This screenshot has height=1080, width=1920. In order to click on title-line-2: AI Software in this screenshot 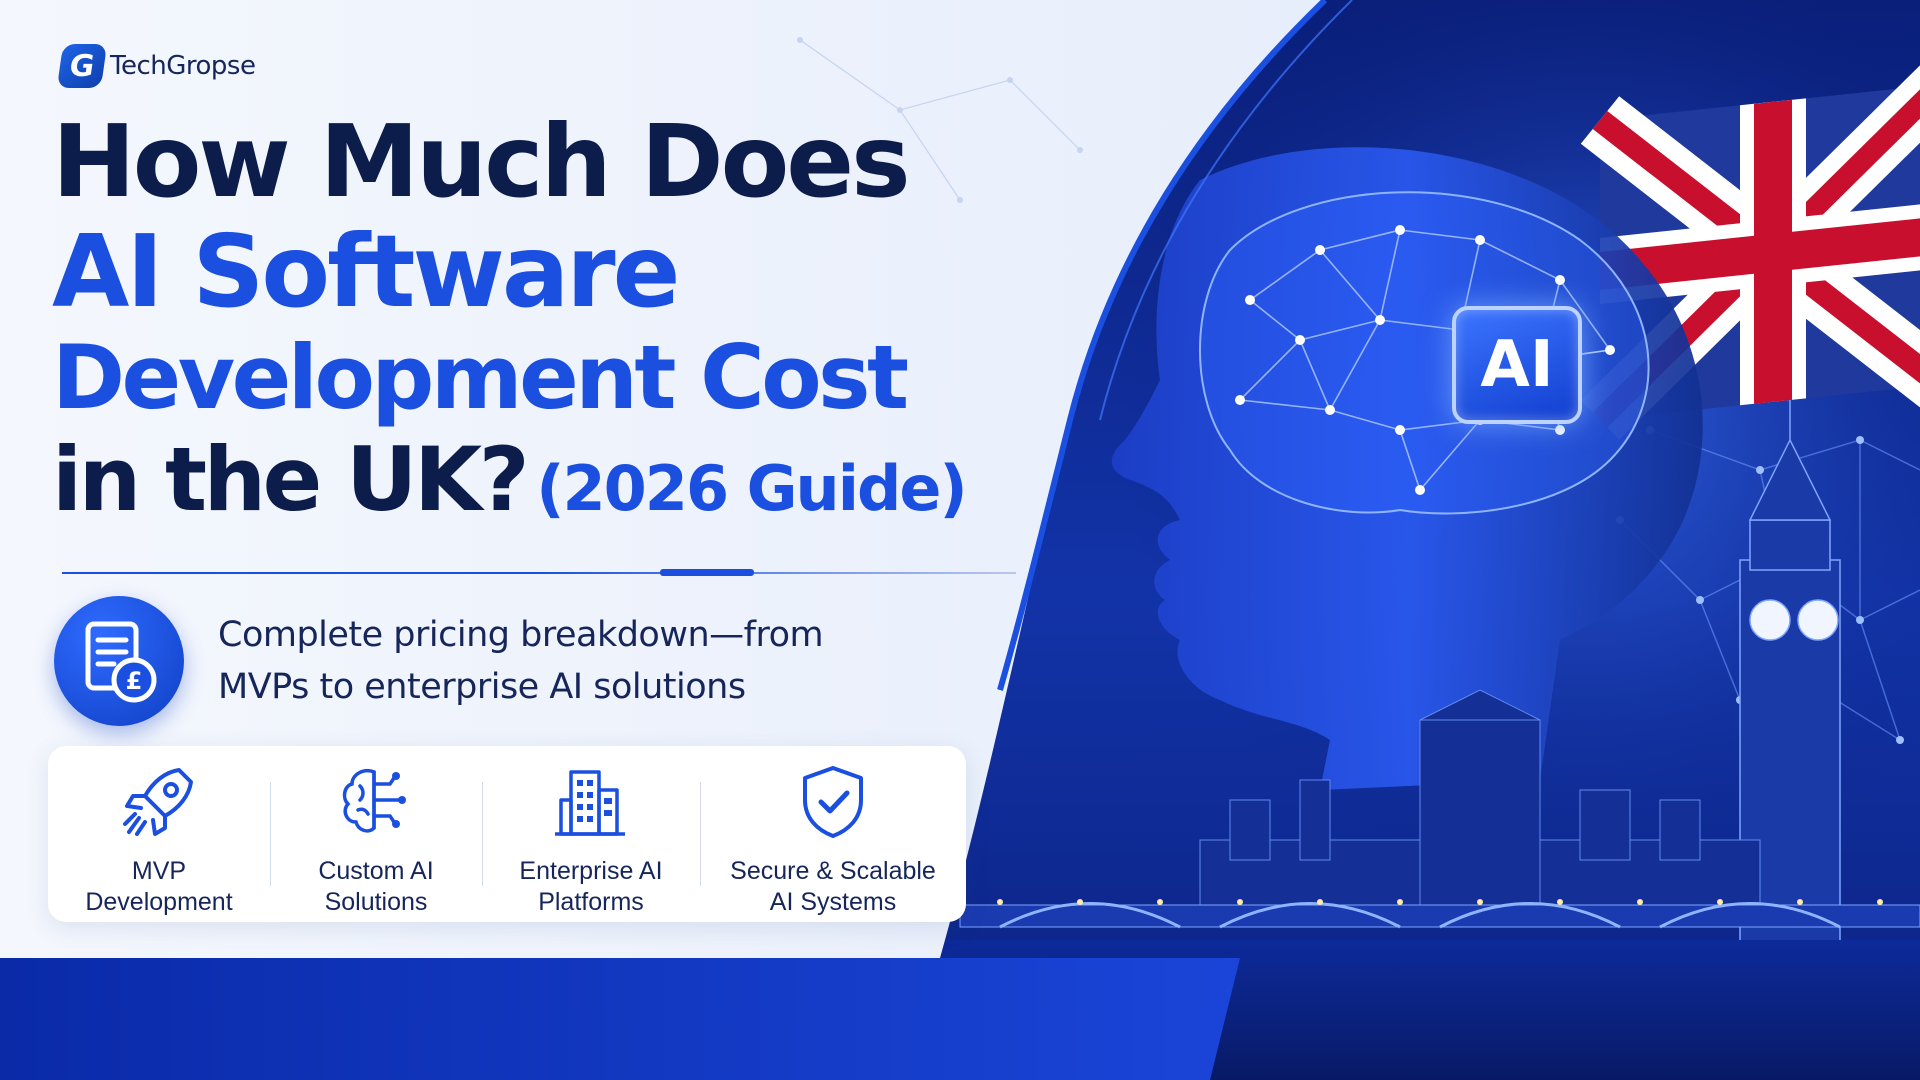, I will do `click(366, 271)`.